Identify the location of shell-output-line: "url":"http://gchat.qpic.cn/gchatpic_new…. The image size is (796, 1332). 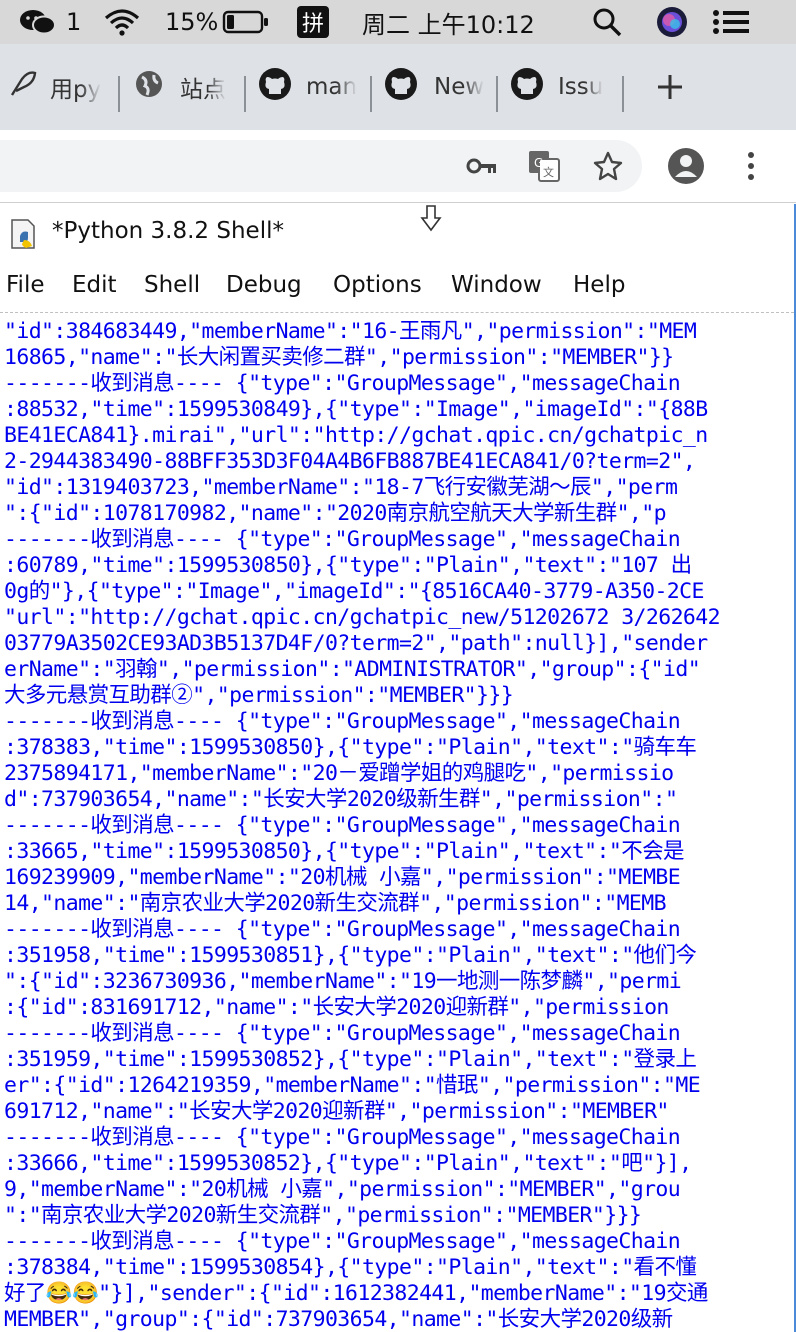
(362, 617).